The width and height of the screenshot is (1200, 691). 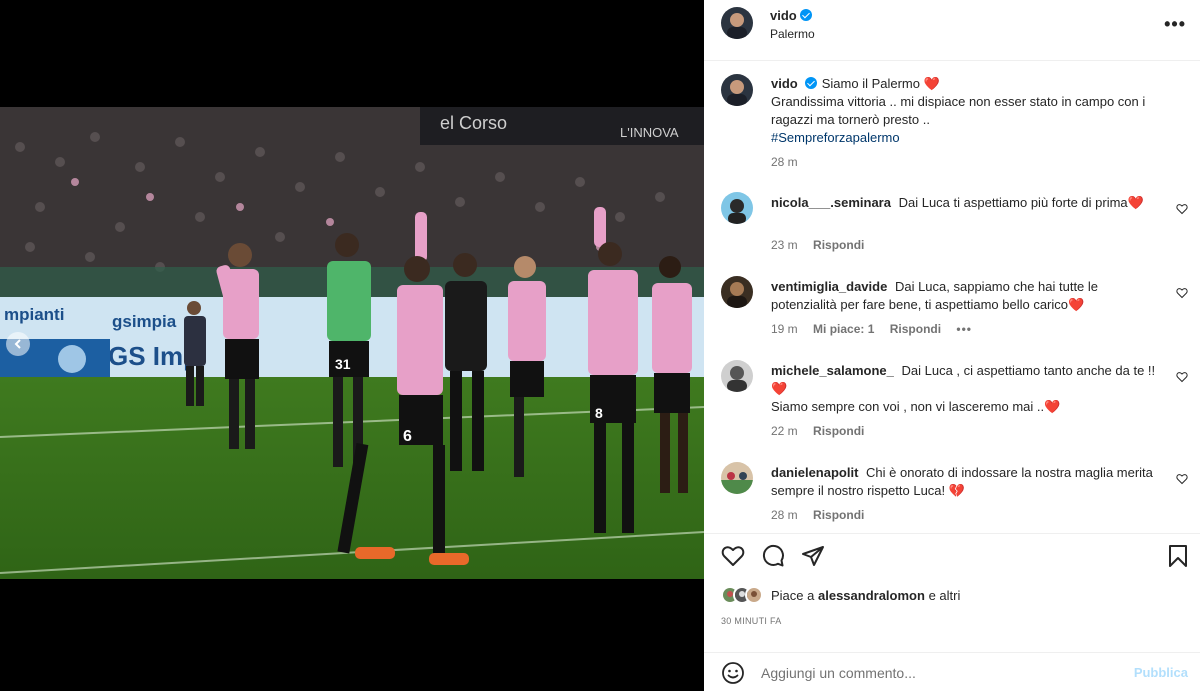 I want to click on caption-username: vido, so click(x=784, y=83).